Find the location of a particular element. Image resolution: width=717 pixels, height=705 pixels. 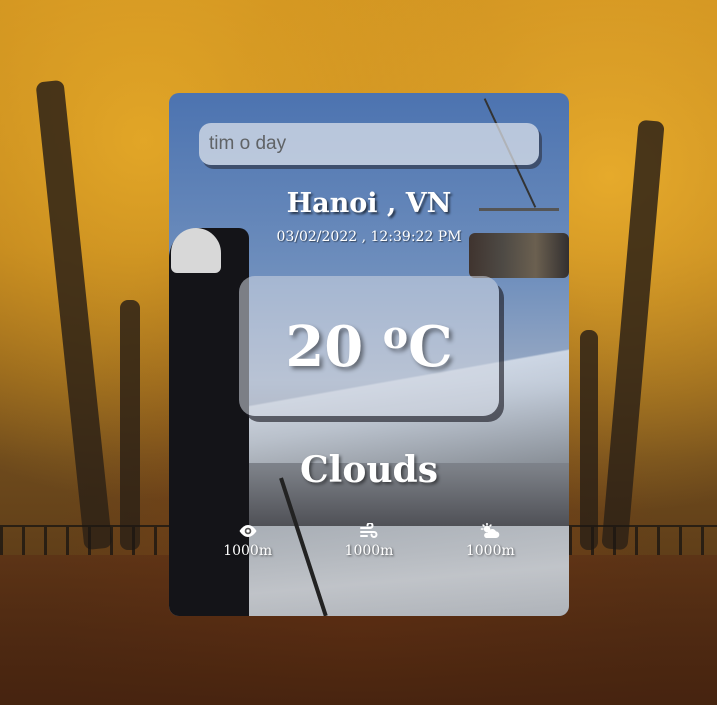

temperature-unit: C is located at coordinates (430, 347).